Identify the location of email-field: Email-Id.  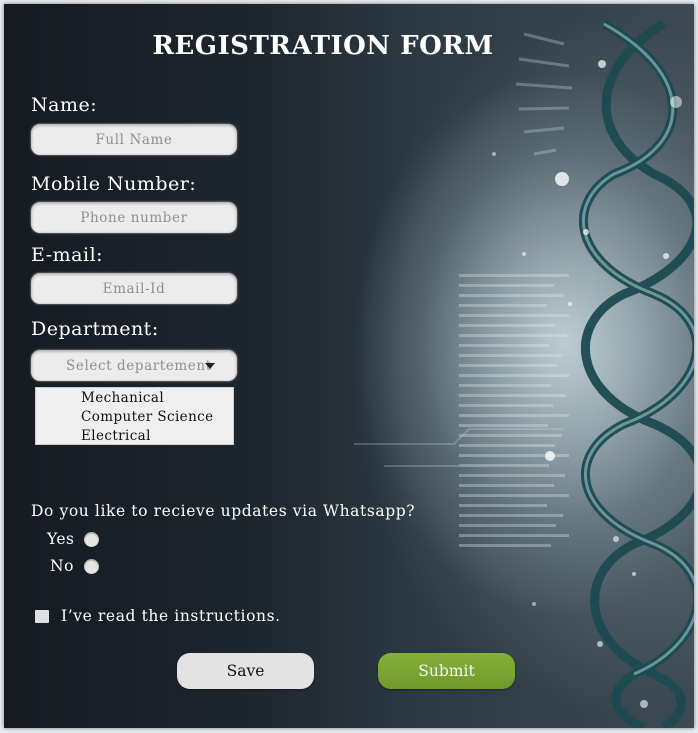
(134, 288).